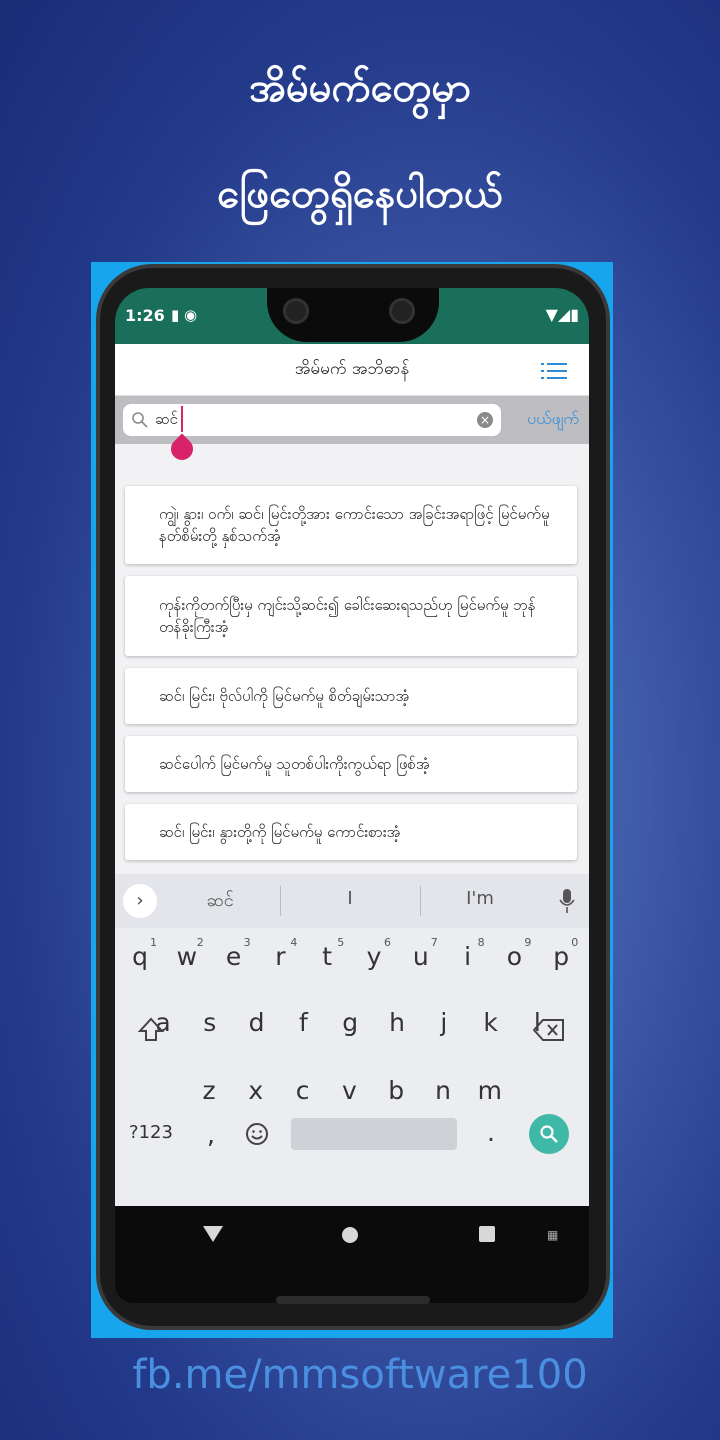 This screenshot has height=1440, width=720. Describe the element at coordinates (211, 1134) in the screenshot. I see `comma-key: ,` at that location.